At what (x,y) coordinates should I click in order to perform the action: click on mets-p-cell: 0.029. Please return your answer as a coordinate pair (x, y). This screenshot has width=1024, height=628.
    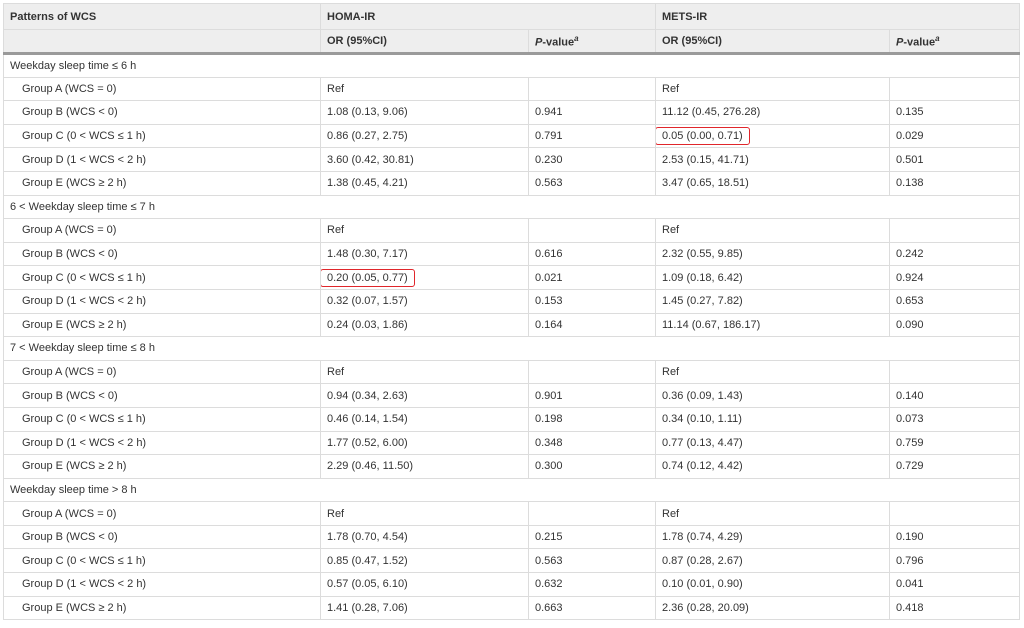
    Looking at the image, I should click on (954, 136).